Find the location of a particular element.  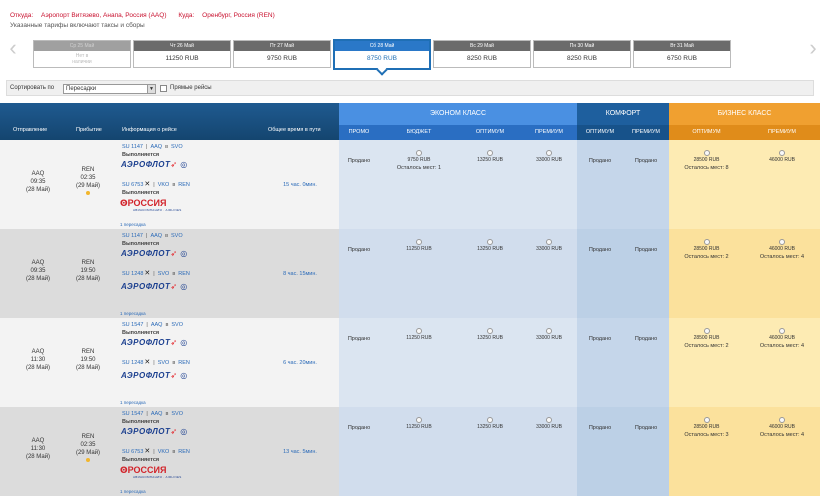

business-optimum-fare: 28500 RUB Осталось мест: 3 is located at coordinates (706, 428).